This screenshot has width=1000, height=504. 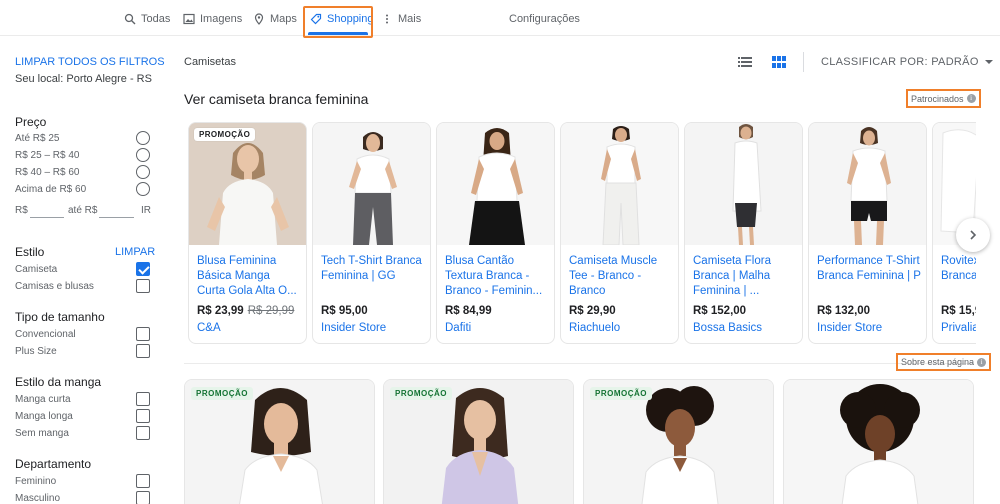 I want to click on location-text: Seu local: Porto Alegre - RS, so click(x=83, y=79).